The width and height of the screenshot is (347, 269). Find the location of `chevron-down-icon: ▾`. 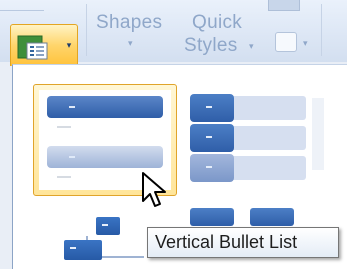

chevron-down-icon: ▾ is located at coordinates (69, 45).